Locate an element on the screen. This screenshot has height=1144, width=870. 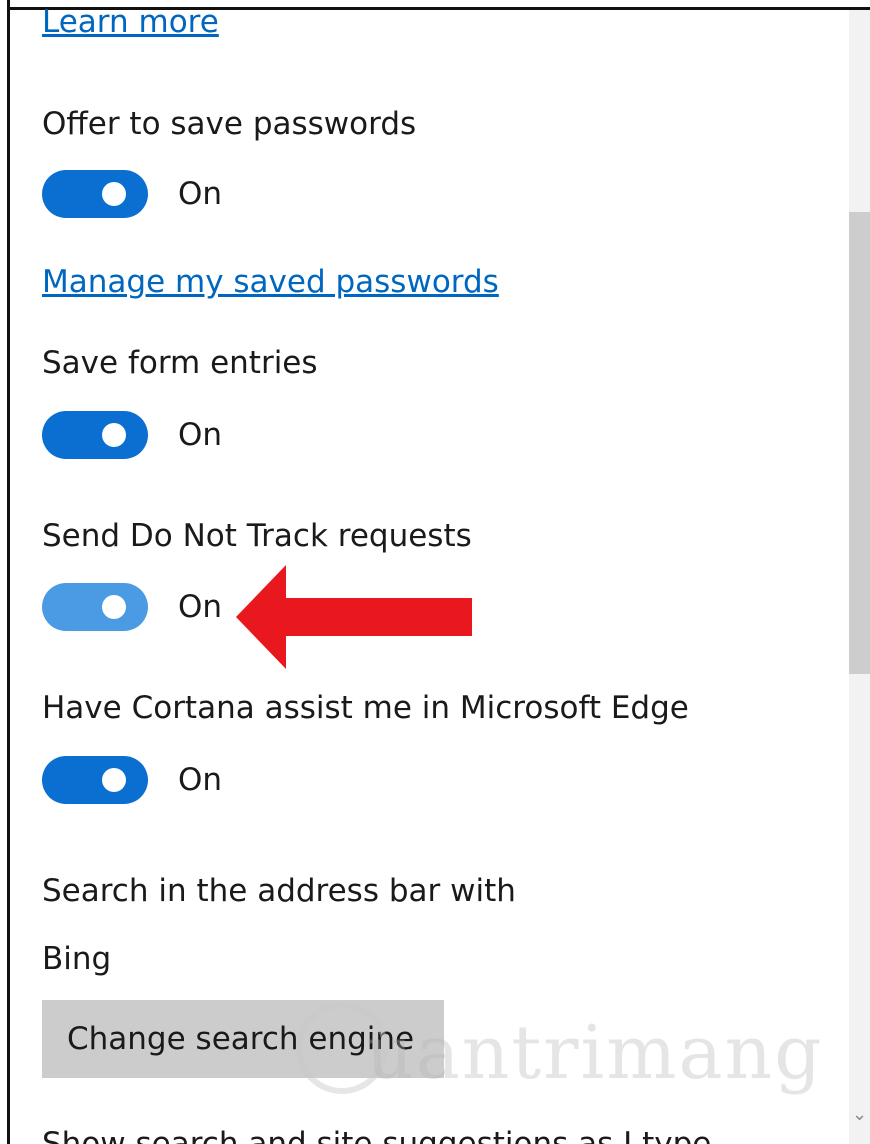
offer-save-passwords-label: Offer to save passwords is located at coordinates (229, 124).